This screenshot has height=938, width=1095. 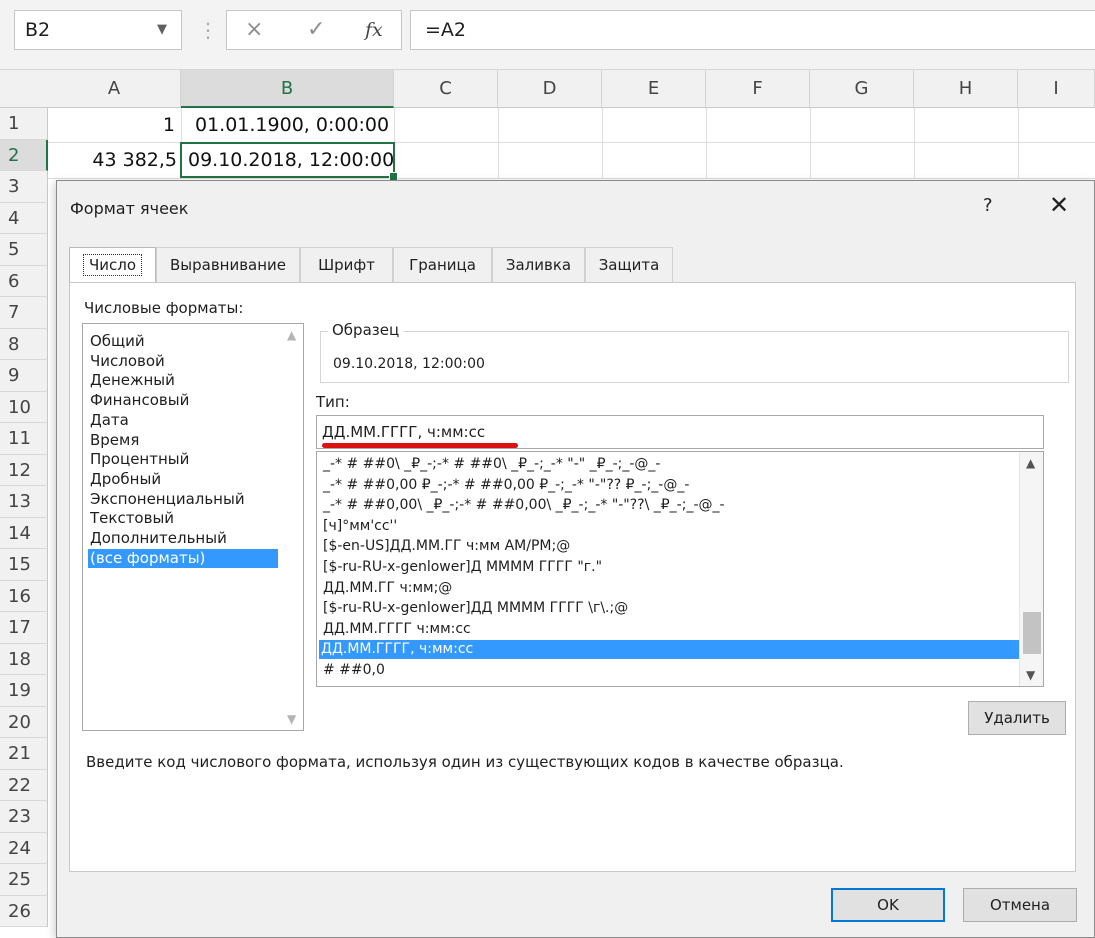 I want to click on row-header-18: 18, so click(x=24, y=659).